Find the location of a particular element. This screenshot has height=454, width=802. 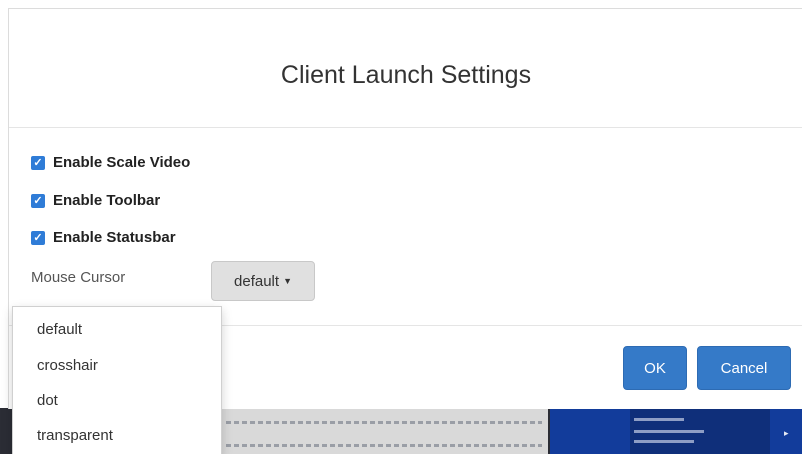

mouse-cursor-select: default ▼ is located at coordinates (263, 281).